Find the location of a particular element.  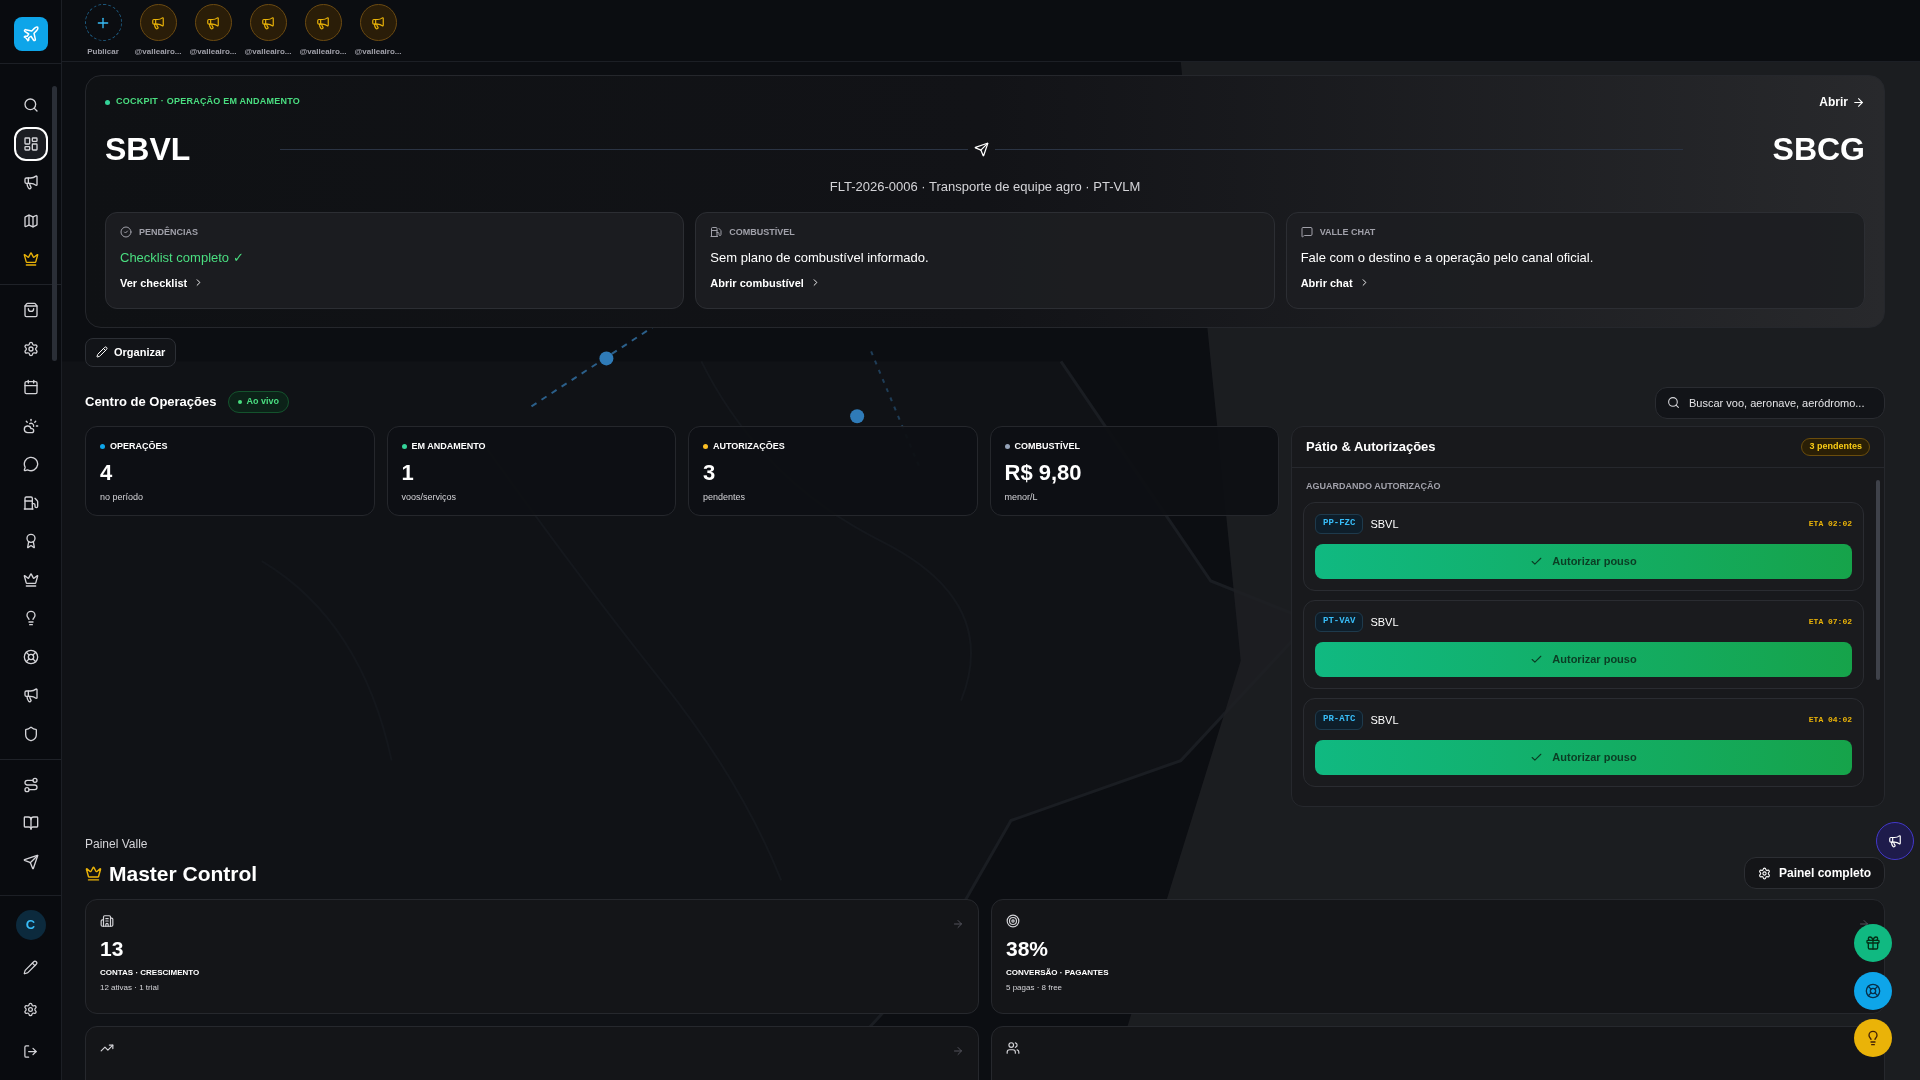

card-title: PENDÊNCIAS is located at coordinates (168, 232).